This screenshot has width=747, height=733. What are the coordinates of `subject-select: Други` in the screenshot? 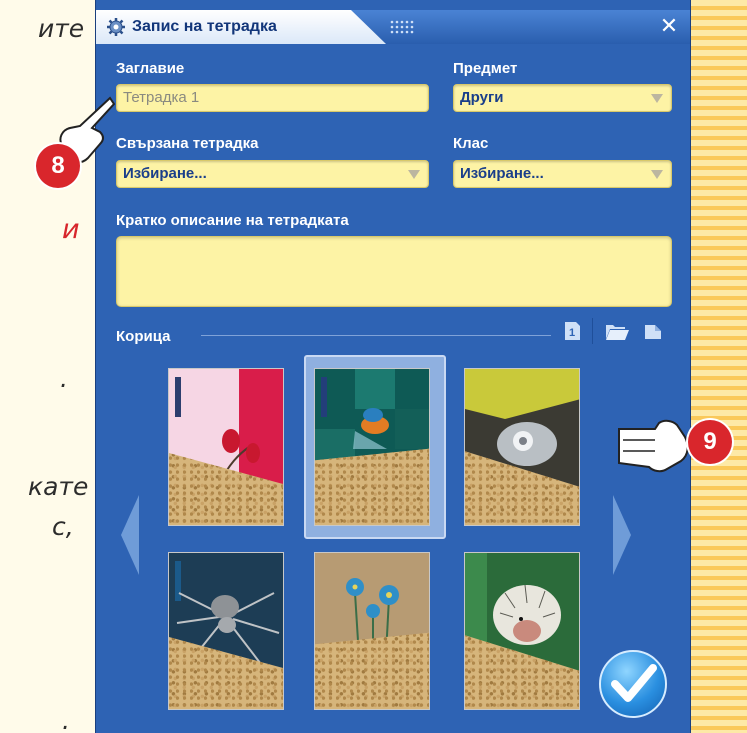 It's located at (562, 98).